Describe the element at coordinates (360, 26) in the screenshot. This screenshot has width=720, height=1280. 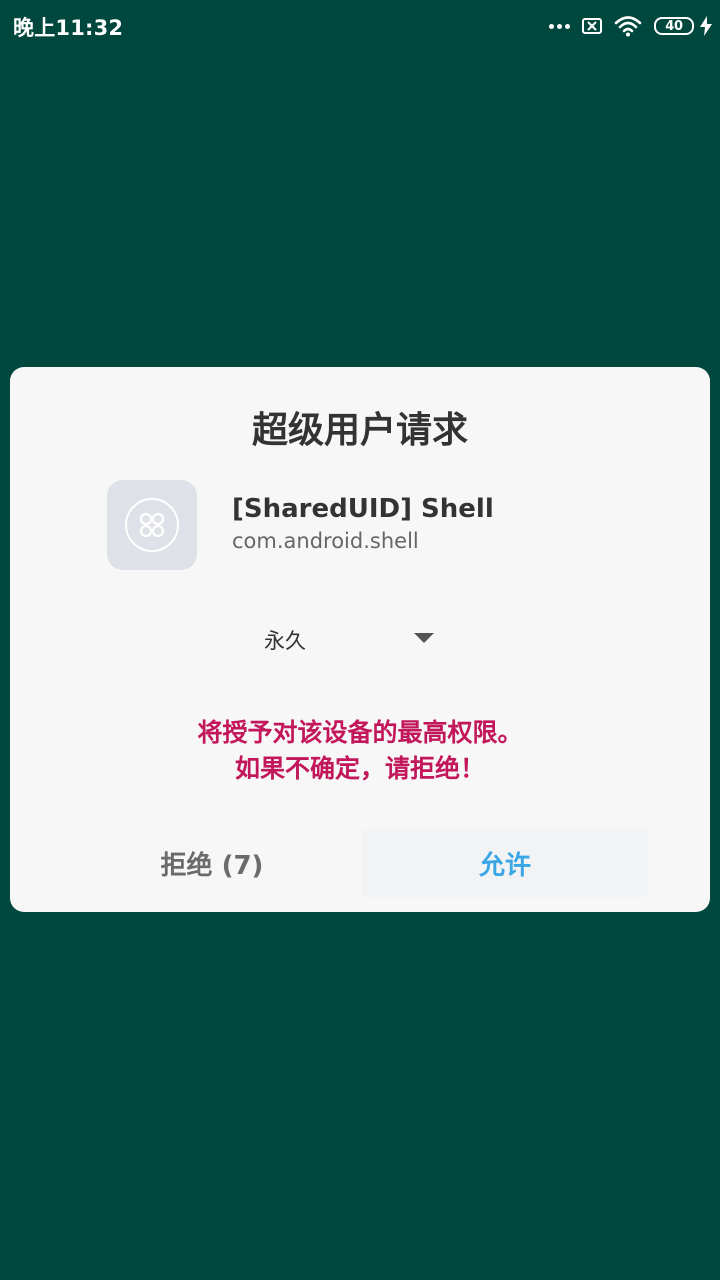
I see `status-bar: 晚上11:32 40` at that location.